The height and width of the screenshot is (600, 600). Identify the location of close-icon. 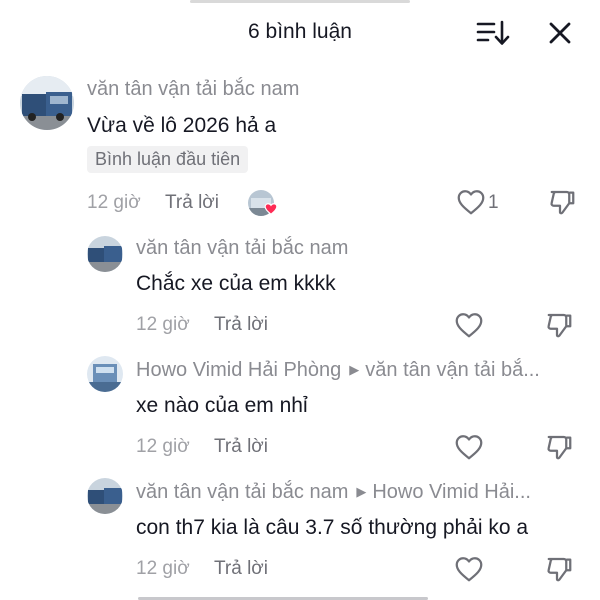
(560, 33).